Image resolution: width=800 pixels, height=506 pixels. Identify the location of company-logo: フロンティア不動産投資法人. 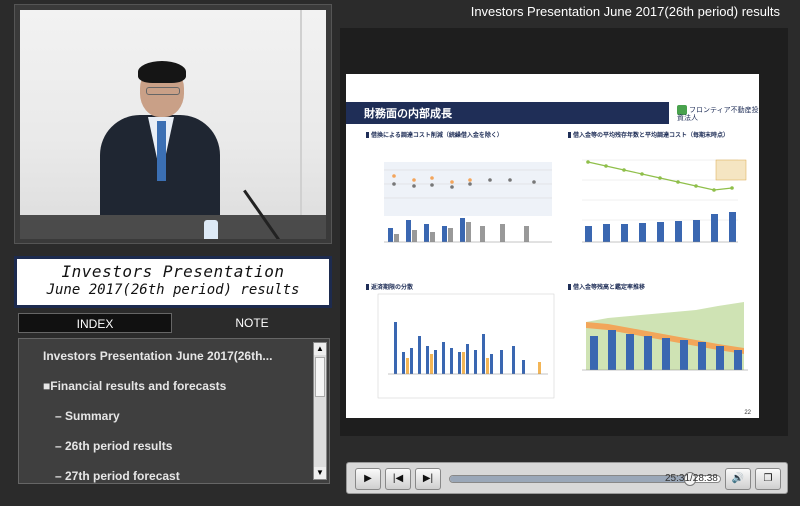
(714, 113).